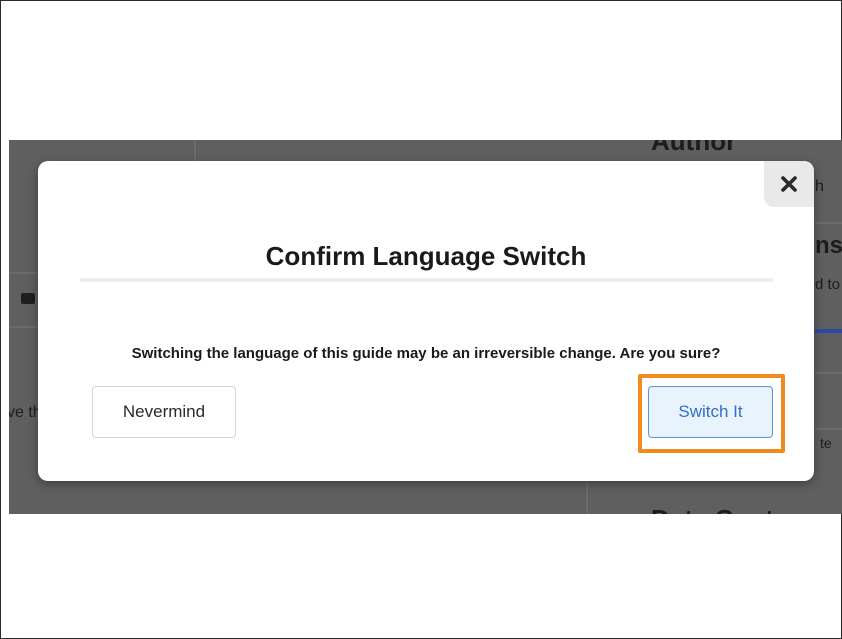 The height and width of the screenshot is (639, 842). Describe the element at coordinates (828, 245) in the screenshot. I see `background-section-heading: ns` at that location.